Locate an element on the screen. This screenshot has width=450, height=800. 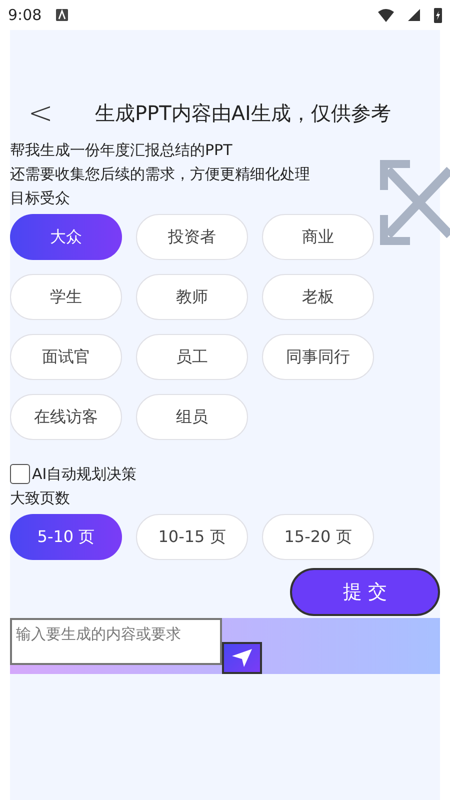
expand-arrows-icon is located at coordinates (415, 202).